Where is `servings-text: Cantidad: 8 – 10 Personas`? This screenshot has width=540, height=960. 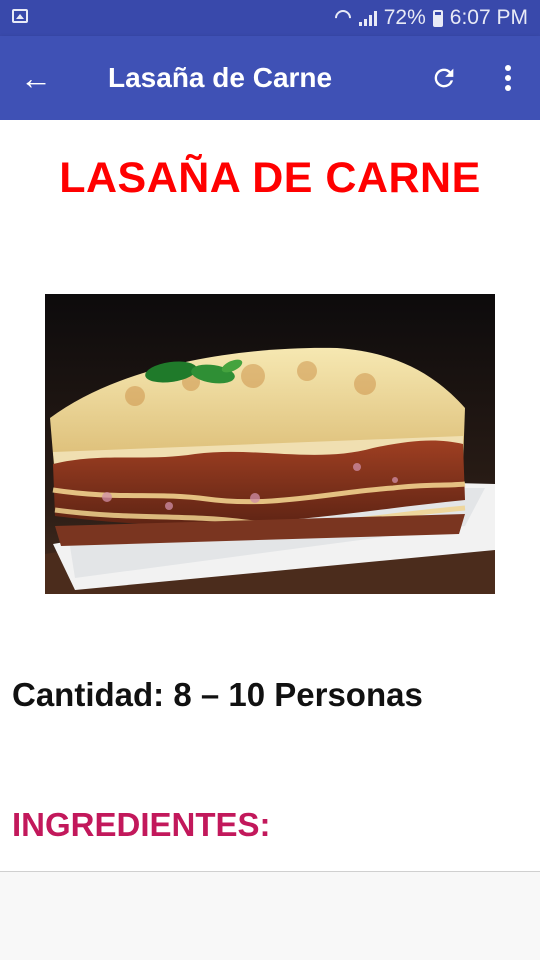 servings-text: Cantidad: 8 – 10 Personas is located at coordinates (217, 694).